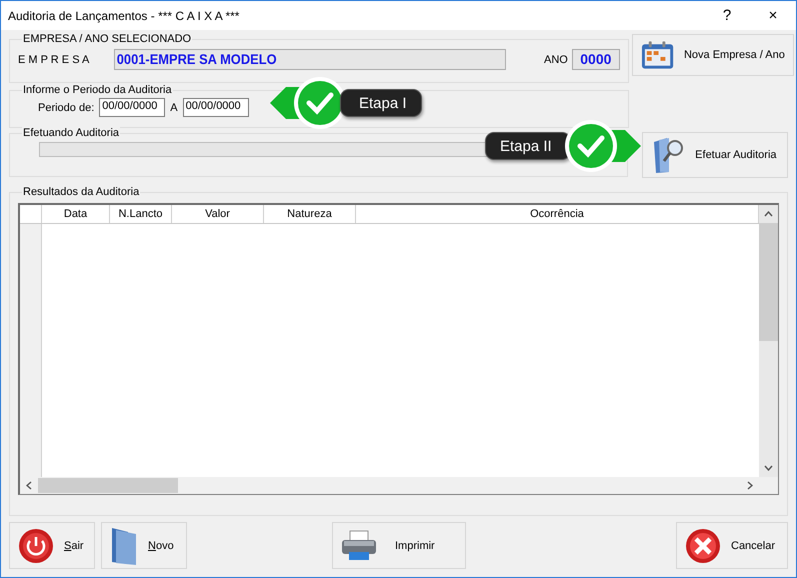 The height and width of the screenshot is (578, 797). I want to click on field-label: A, so click(174, 108).